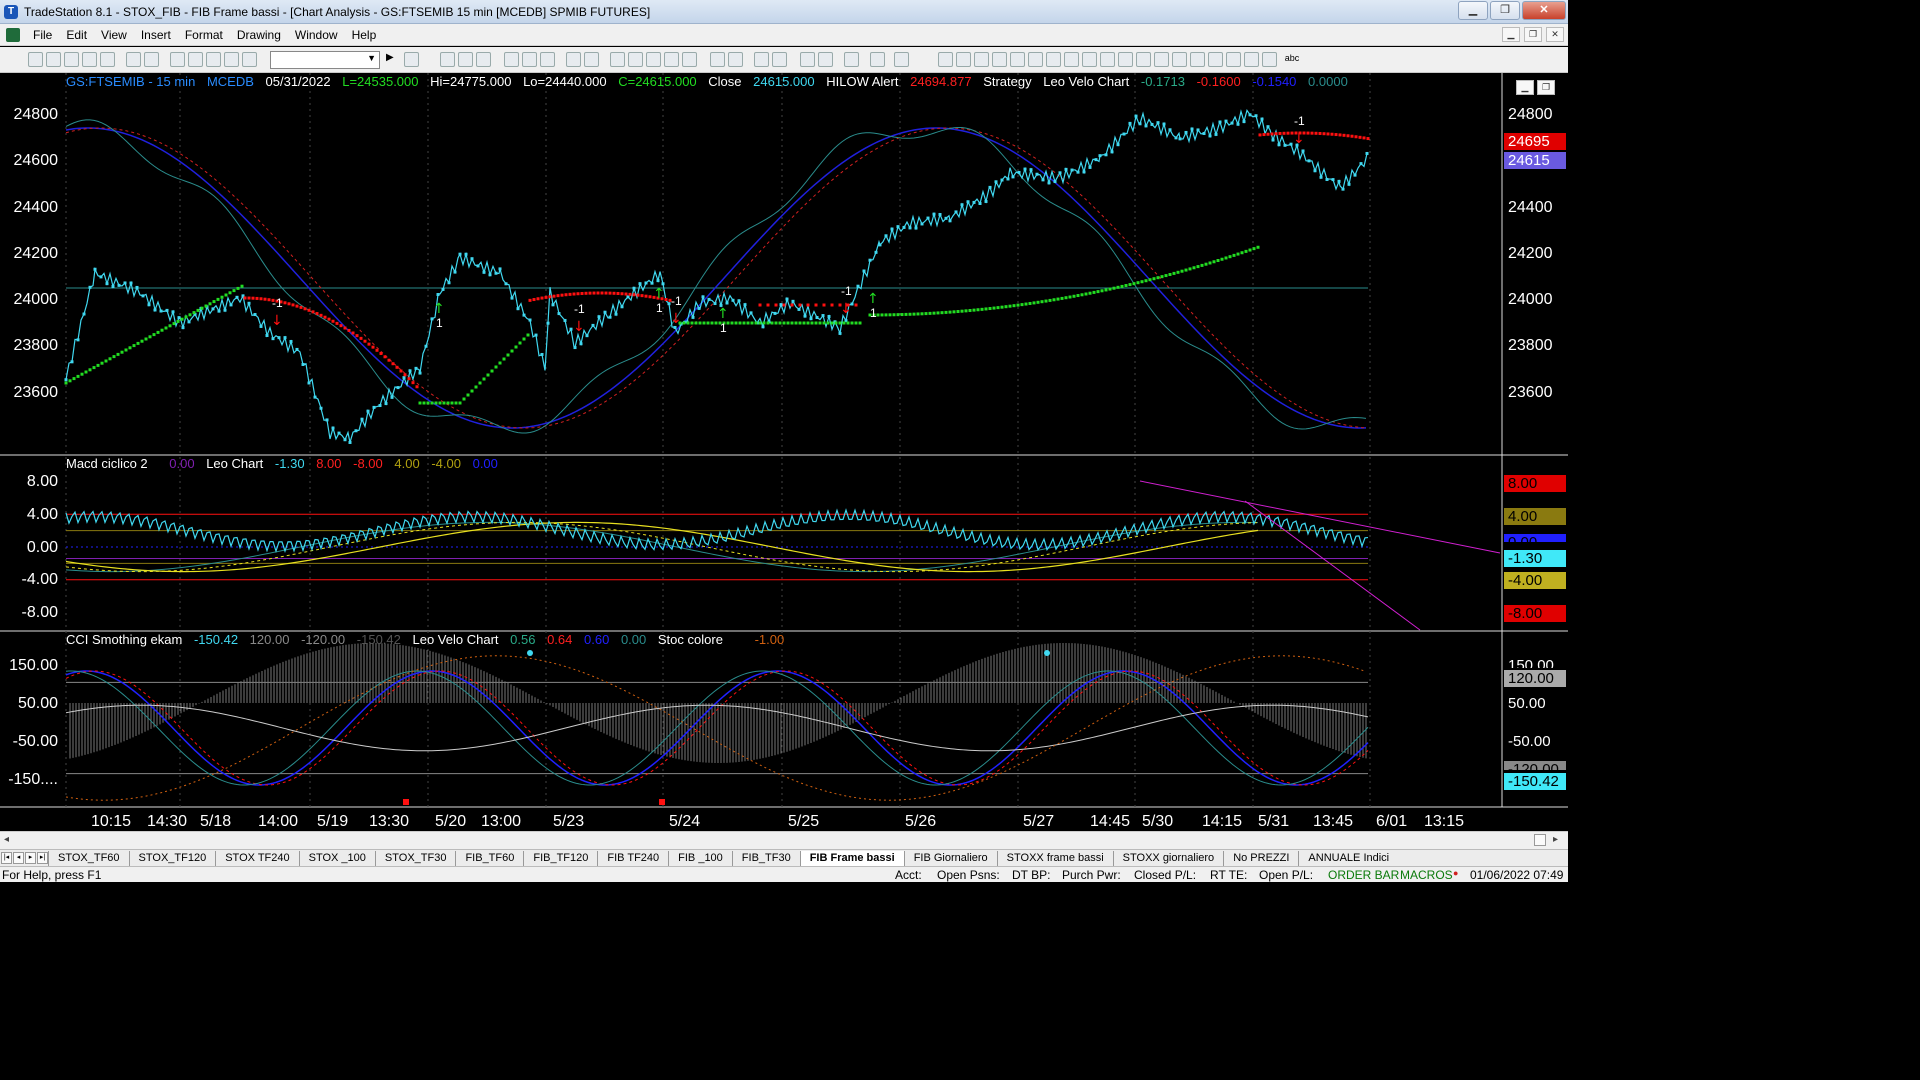 This screenshot has width=1920, height=1080. Describe the element at coordinates (1260, 858) in the screenshot. I see `tab-no-prezzi: No PREZZI` at that location.